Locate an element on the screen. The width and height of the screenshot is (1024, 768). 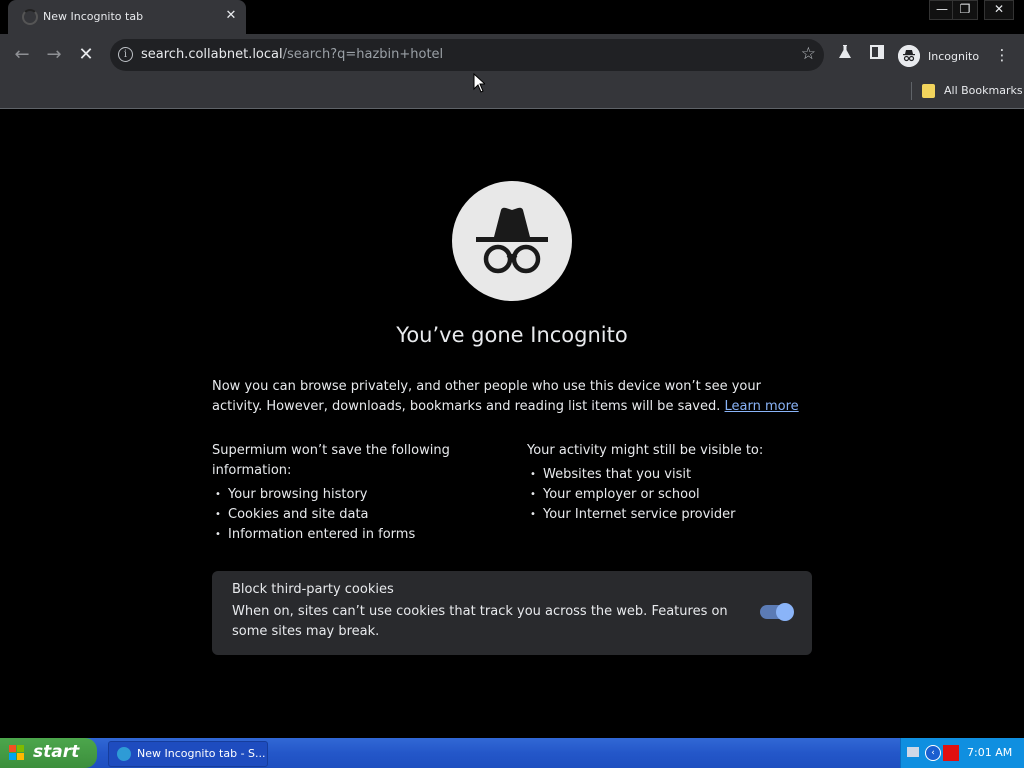
bookmarks-bar: All Bookmarks is located at coordinates (512, 92).